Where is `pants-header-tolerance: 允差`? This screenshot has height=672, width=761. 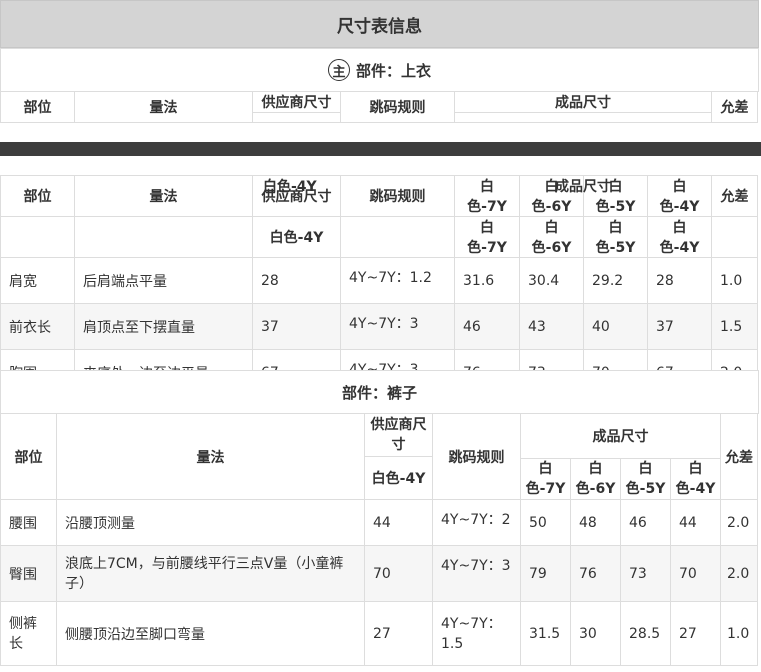 pants-header-tolerance: 允差 is located at coordinates (739, 456).